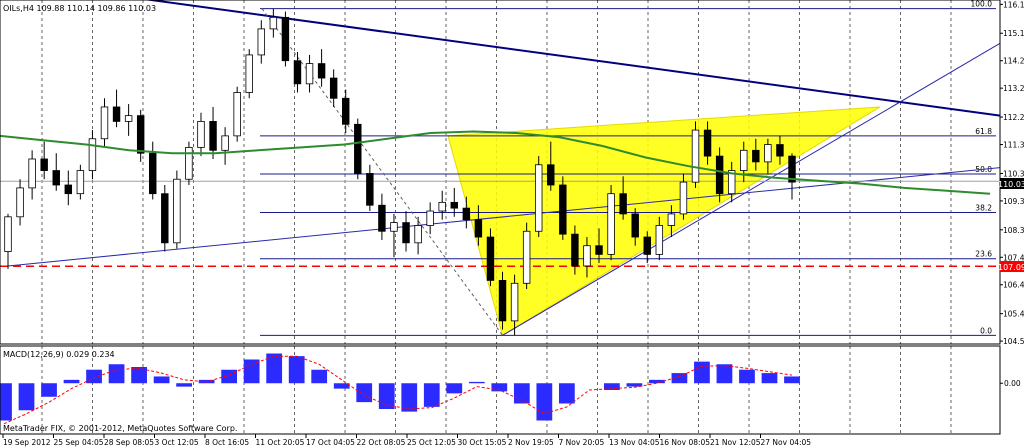 Image resolution: width=1024 pixels, height=448 pixels. Describe the element at coordinates (1013, 257) in the screenshot. I see `price-tick-label: 107.40` at that location.